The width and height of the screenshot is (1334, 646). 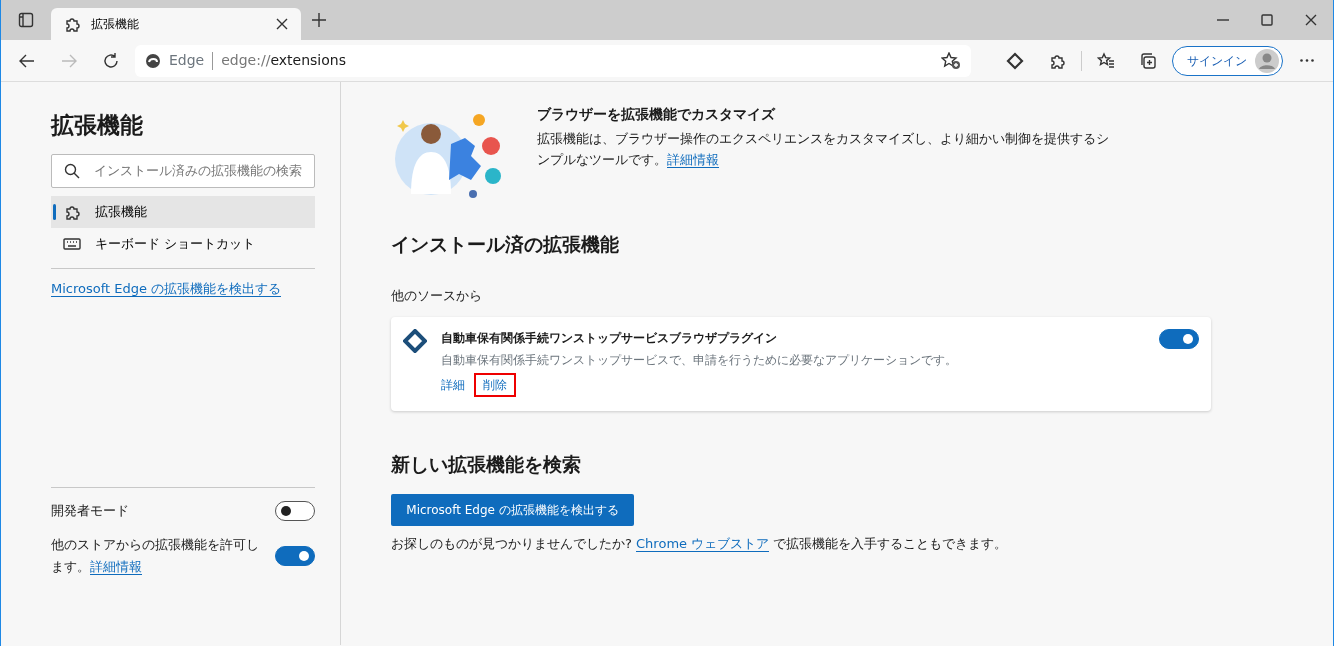 What do you see at coordinates (72, 24) in the screenshot?
I see `puzzle-icon` at bounding box center [72, 24].